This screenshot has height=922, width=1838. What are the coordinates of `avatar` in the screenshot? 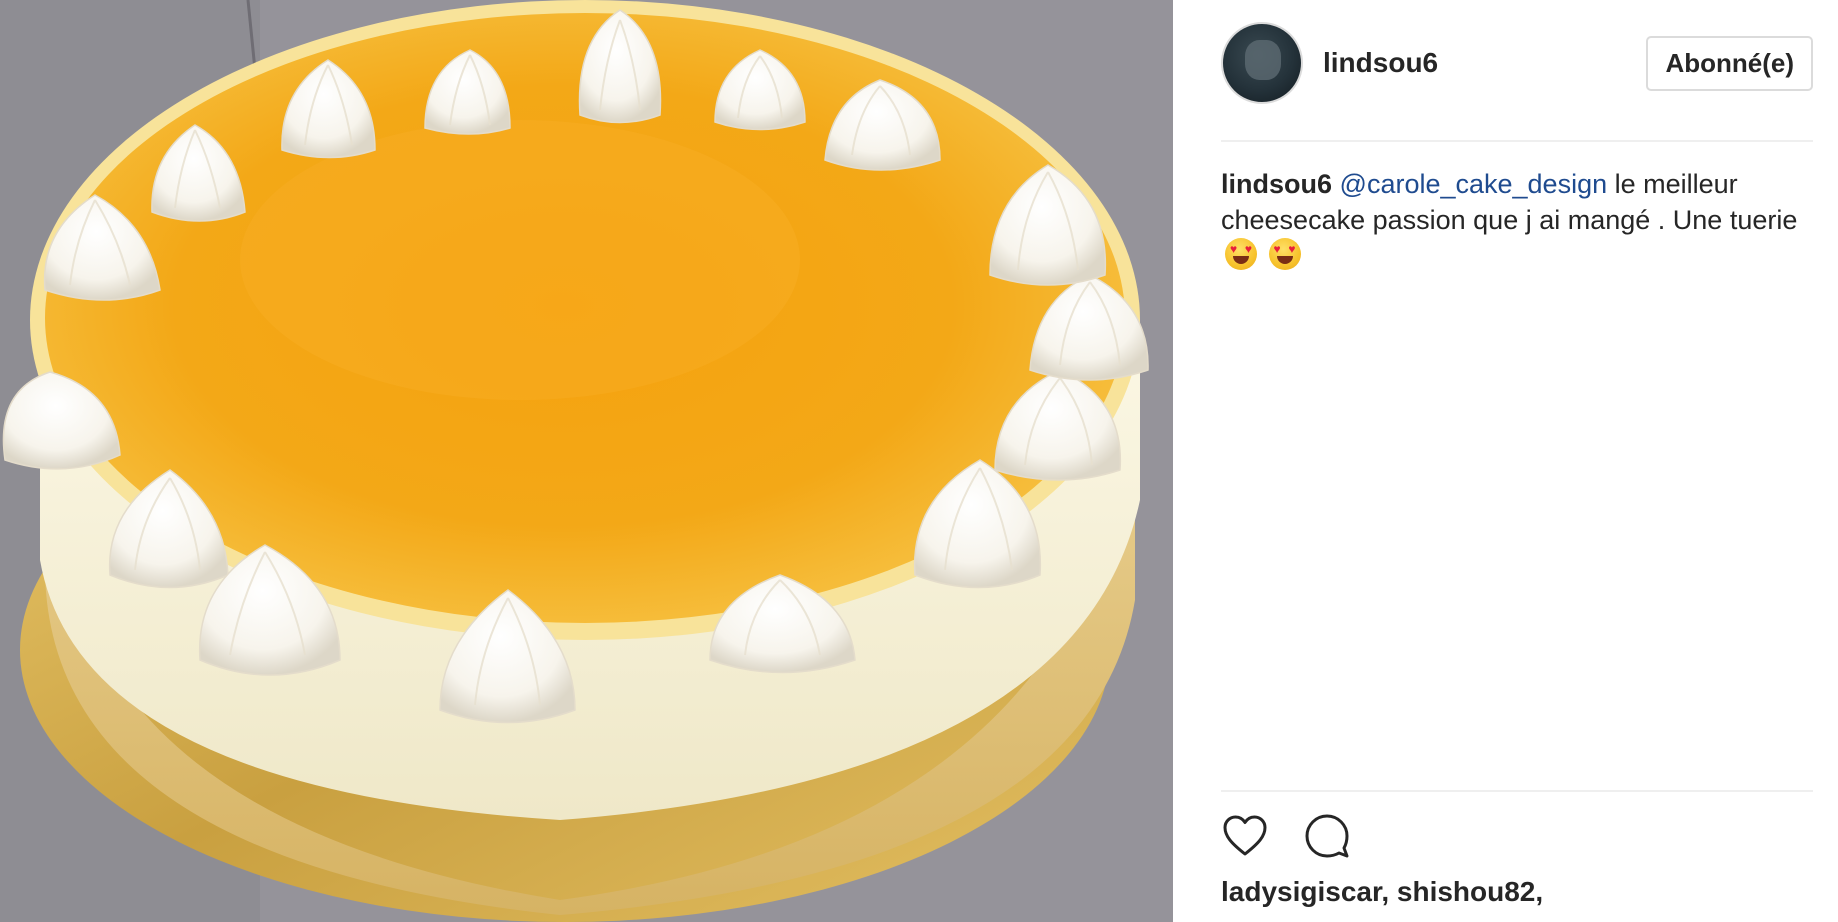 It's located at (1262, 63).